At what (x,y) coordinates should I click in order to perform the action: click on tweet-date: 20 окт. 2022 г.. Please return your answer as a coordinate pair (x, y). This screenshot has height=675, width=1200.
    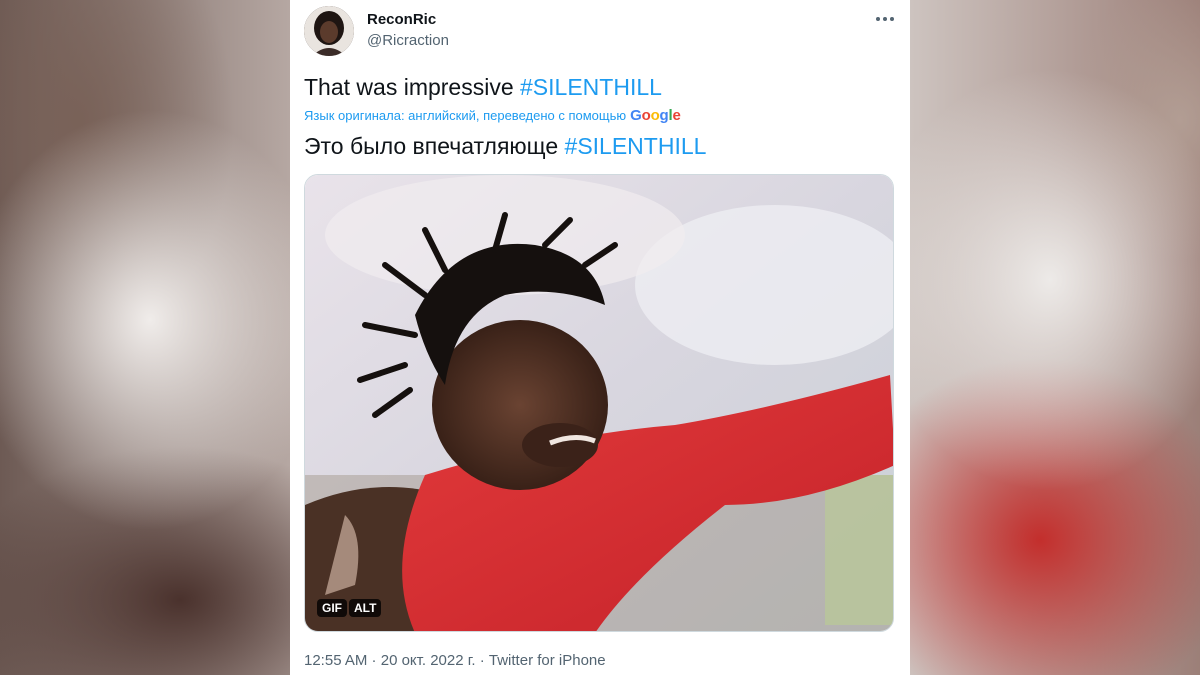
    Looking at the image, I should click on (428, 660).